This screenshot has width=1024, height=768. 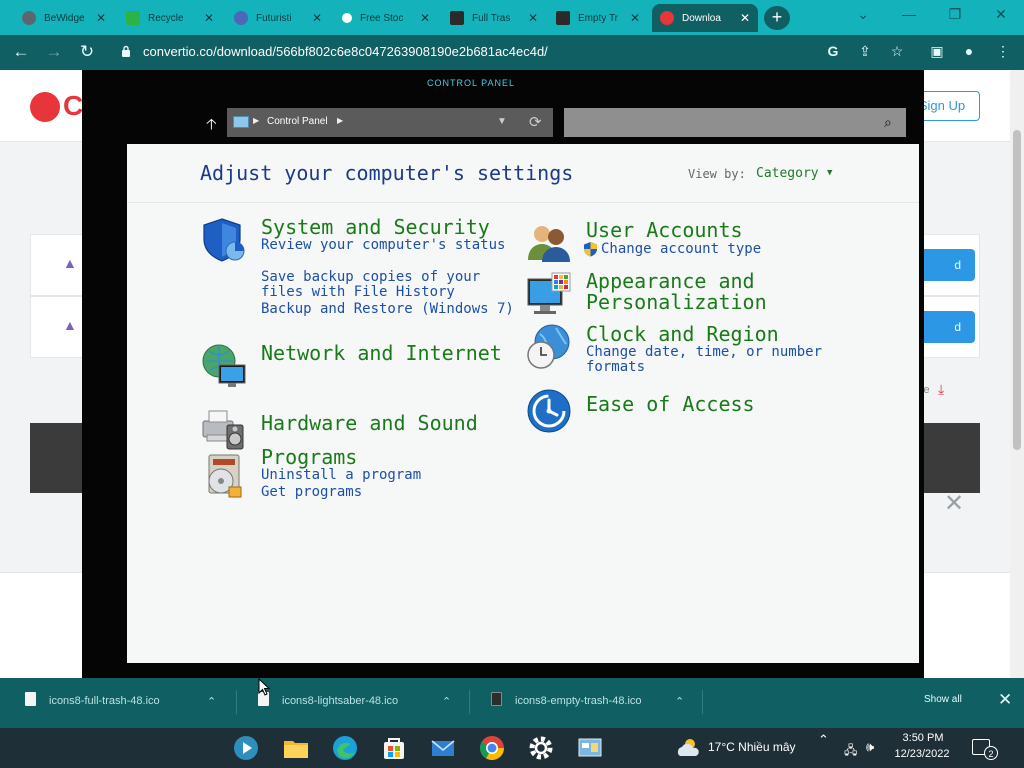 What do you see at coordinates (443, 748) in the screenshot?
I see `mail-icon` at bounding box center [443, 748].